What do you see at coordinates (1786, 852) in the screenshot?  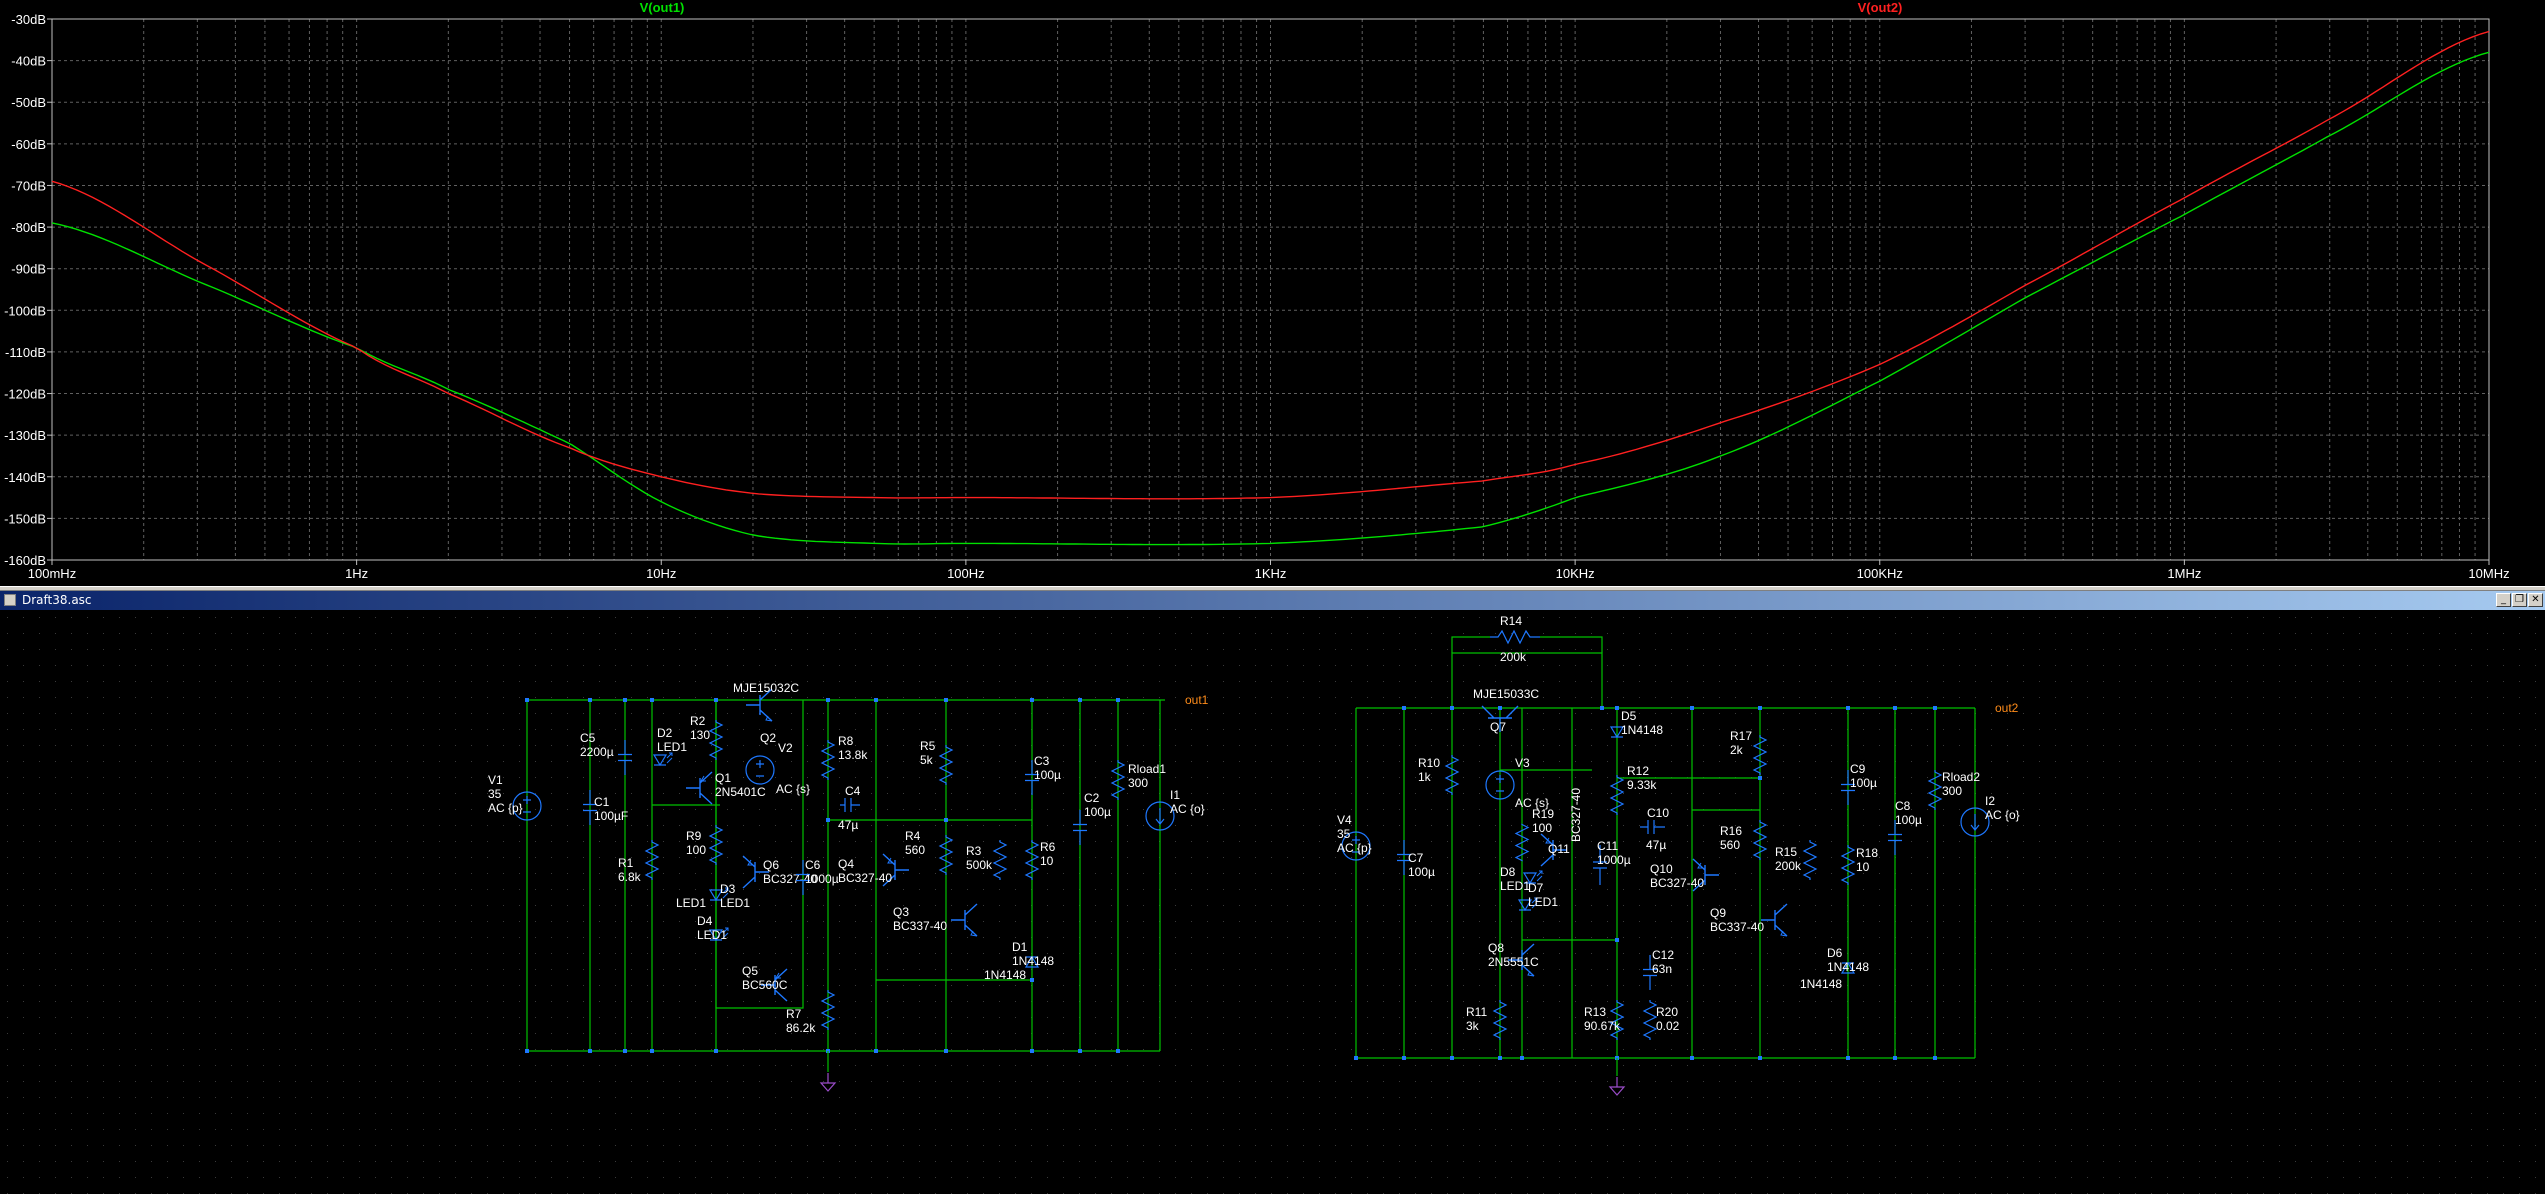 I see `component-label: R15` at bounding box center [1786, 852].